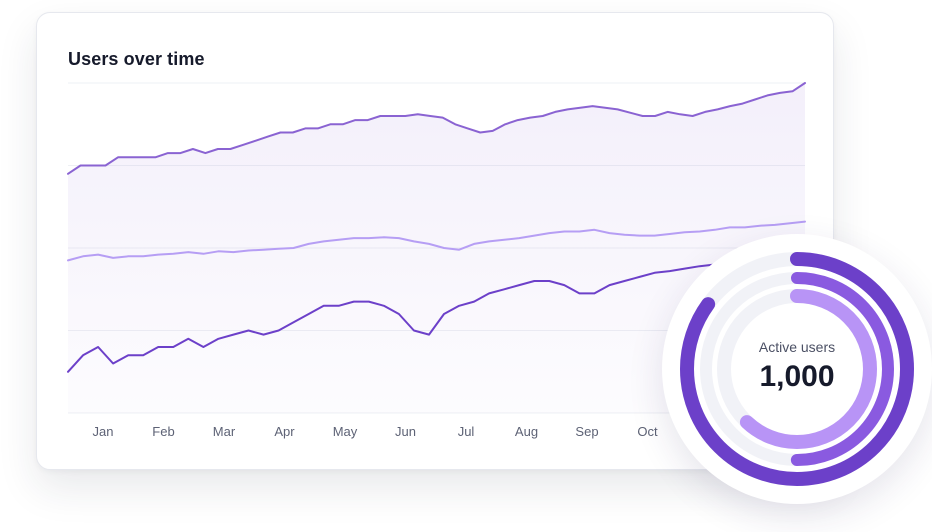  Describe the element at coordinates (284, 431) in the screenshot. I see `x-tick-label: Apr` at that location.